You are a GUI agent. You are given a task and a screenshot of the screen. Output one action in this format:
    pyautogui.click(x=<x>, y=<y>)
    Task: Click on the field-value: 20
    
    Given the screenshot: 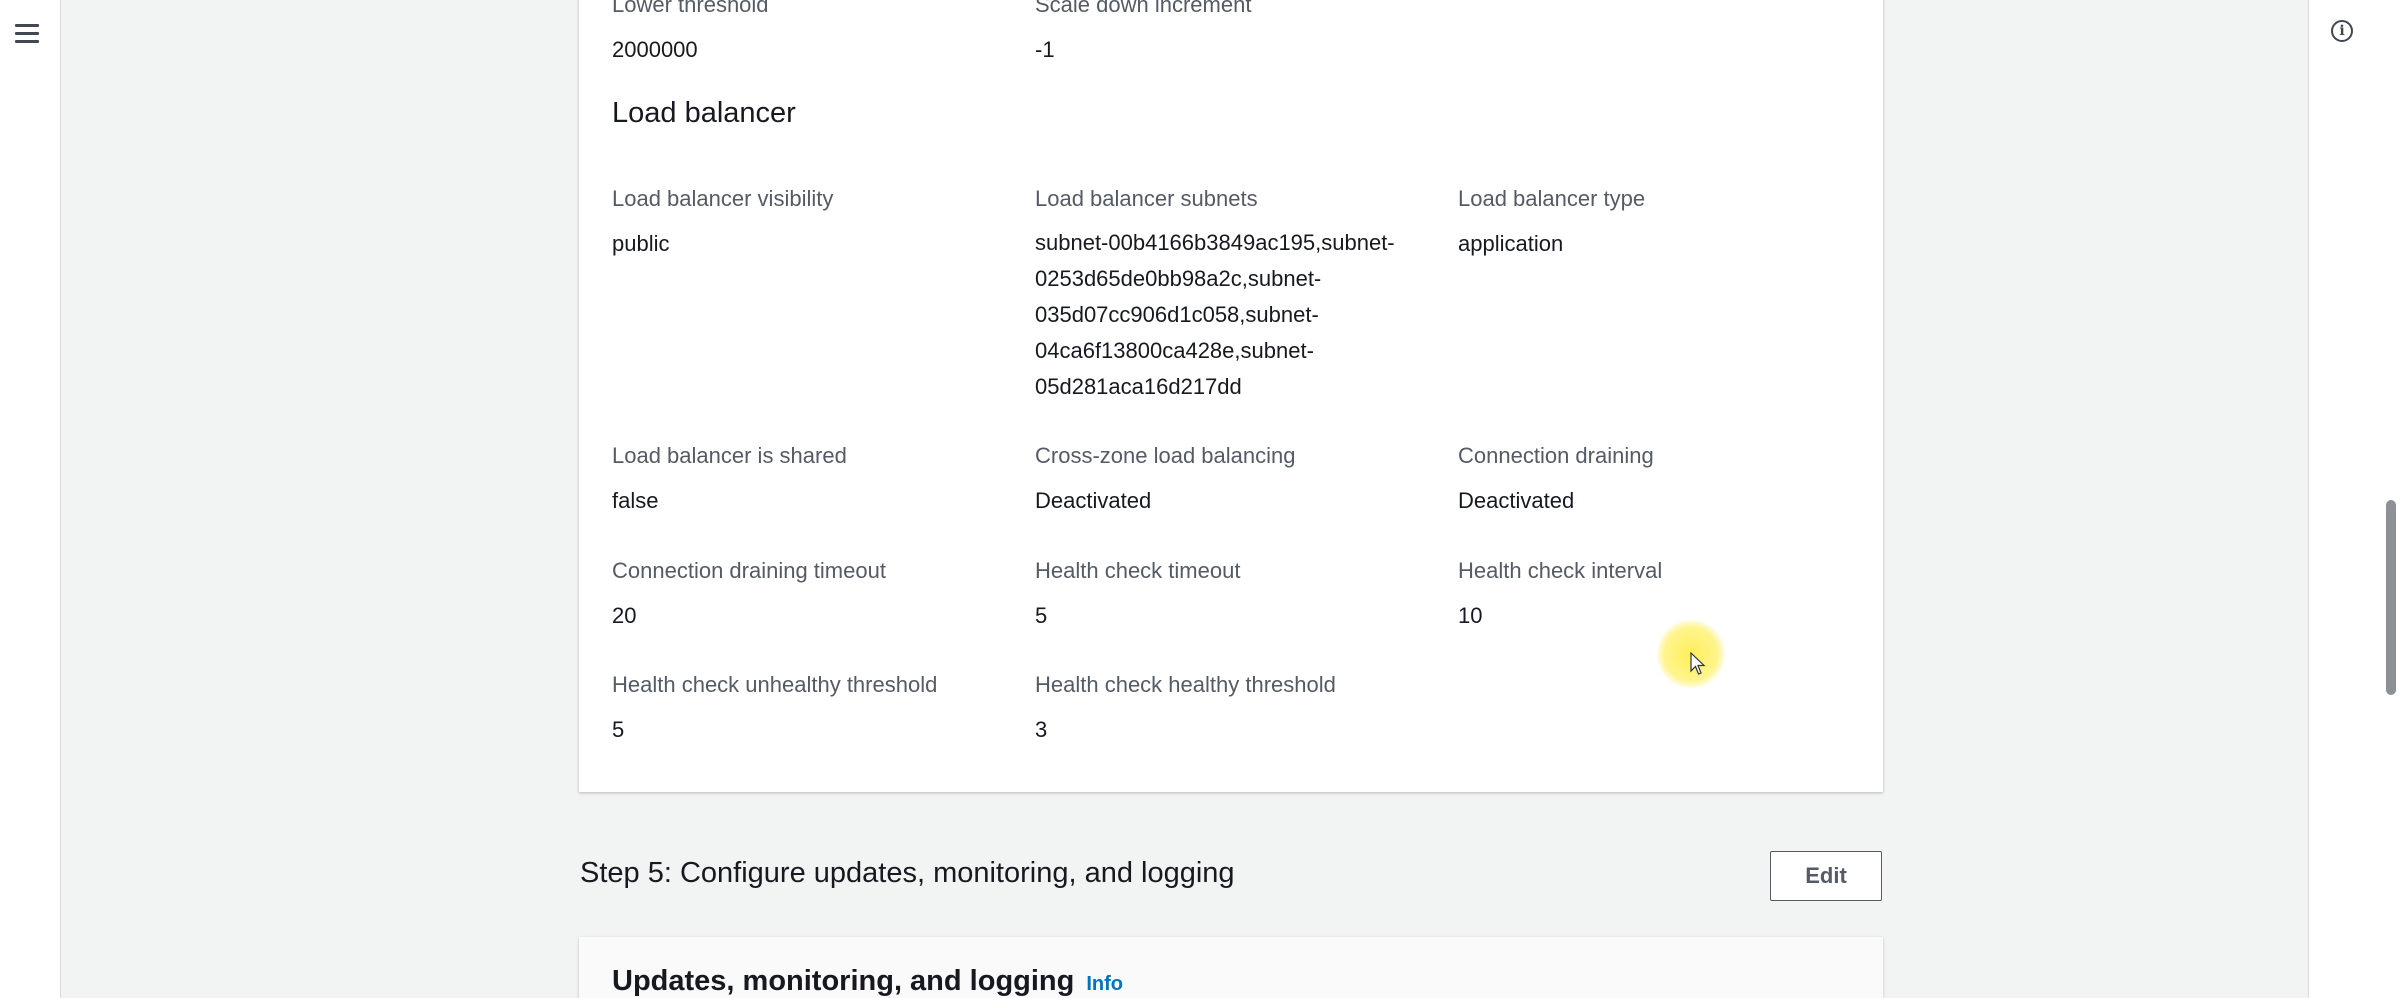 What is the action you would take?
    pyautogui.click(x=624, y=615)
    